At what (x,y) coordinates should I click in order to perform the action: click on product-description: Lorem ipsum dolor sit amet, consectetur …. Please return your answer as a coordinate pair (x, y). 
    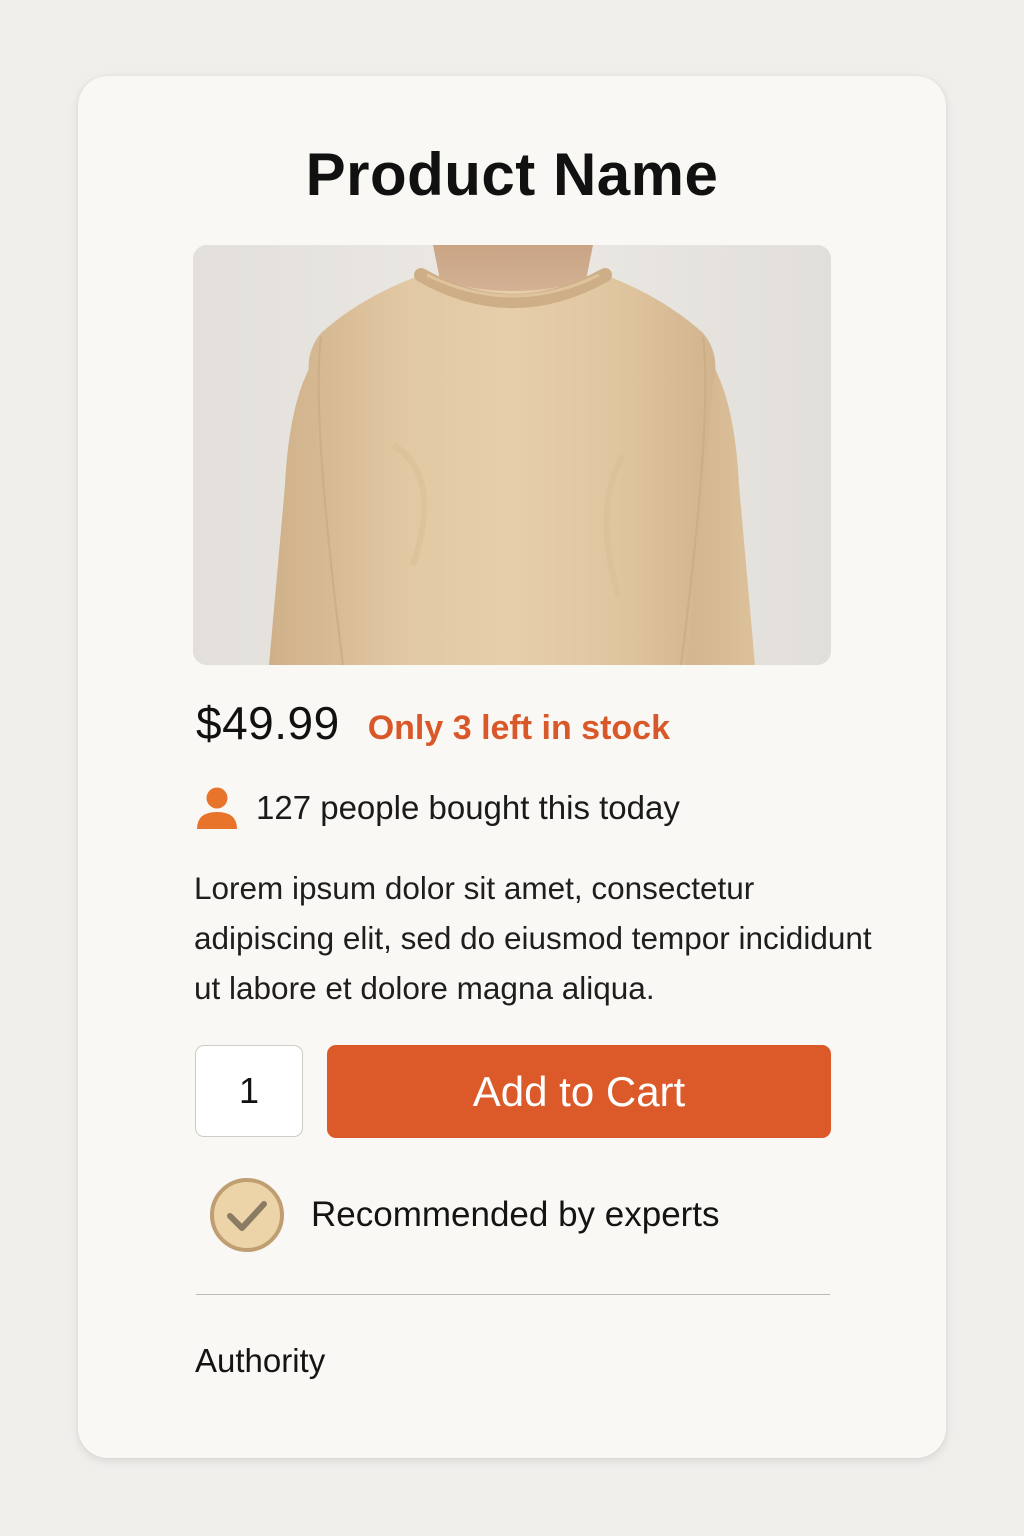
    Looking at the image, I should click on (533, 938).